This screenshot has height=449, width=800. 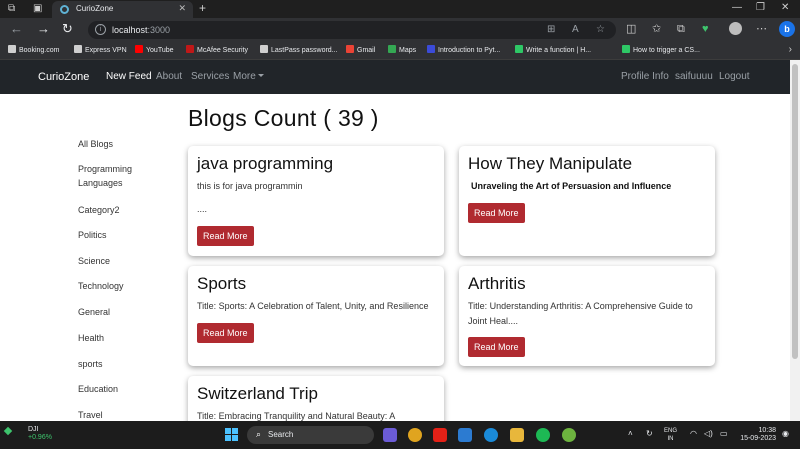 I want to click on sidebar-item-politics: Politics, so click(x=118, y=235).